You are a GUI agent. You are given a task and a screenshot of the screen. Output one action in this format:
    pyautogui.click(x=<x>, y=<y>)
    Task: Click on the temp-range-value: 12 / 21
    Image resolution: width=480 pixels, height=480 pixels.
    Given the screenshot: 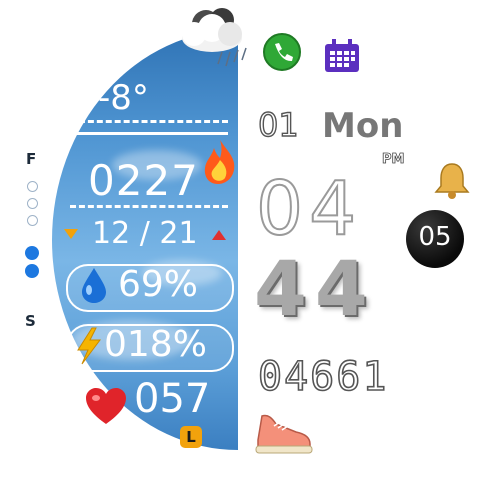 What is the action you would take?
    pyautogui.click(x=145, y=233)
    